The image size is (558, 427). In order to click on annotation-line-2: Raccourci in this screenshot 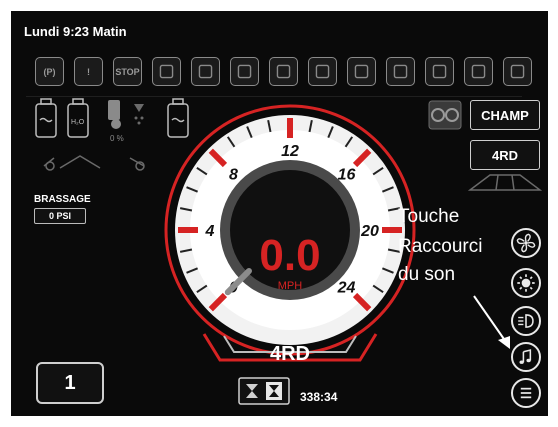, I will do `click(440, 246)`.